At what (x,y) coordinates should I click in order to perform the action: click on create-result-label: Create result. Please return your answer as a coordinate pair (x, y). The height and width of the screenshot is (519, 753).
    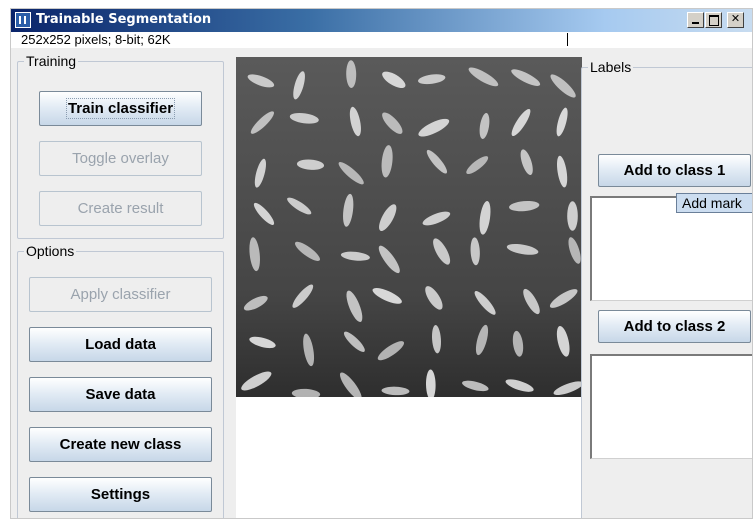
    Looking at the image, I should click on (120, 208).